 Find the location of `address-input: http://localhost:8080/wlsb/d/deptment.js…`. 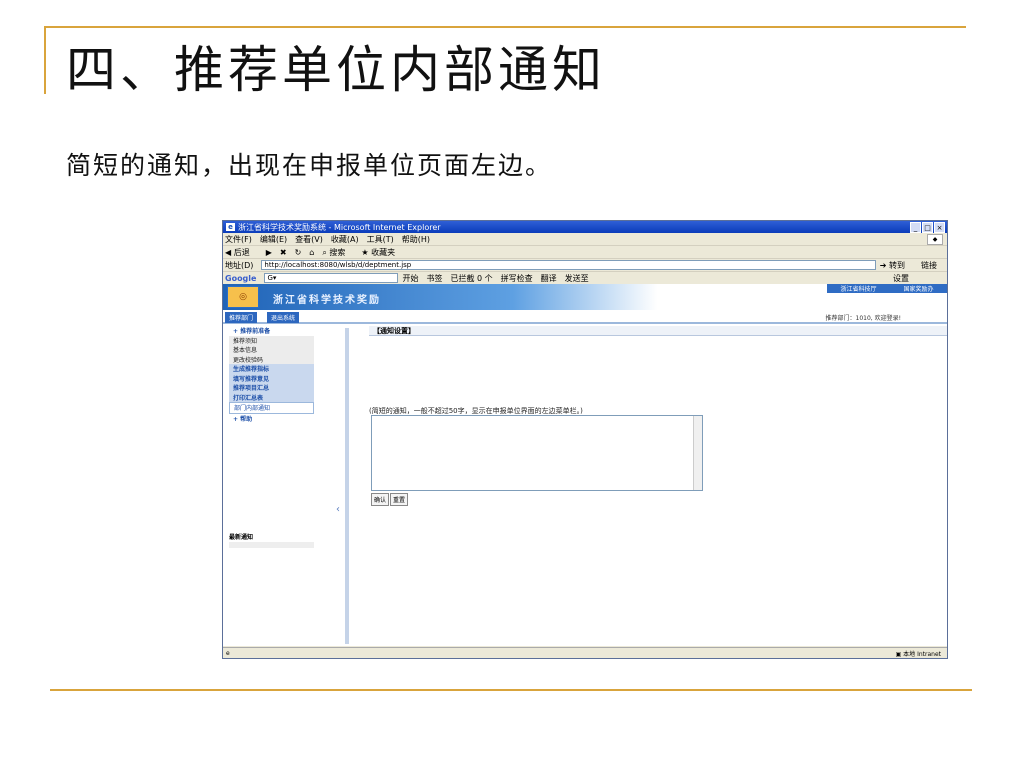

address-input: http://localhost:8080/wlsb/d/deptment.js… is located at coordinates (568, 265).